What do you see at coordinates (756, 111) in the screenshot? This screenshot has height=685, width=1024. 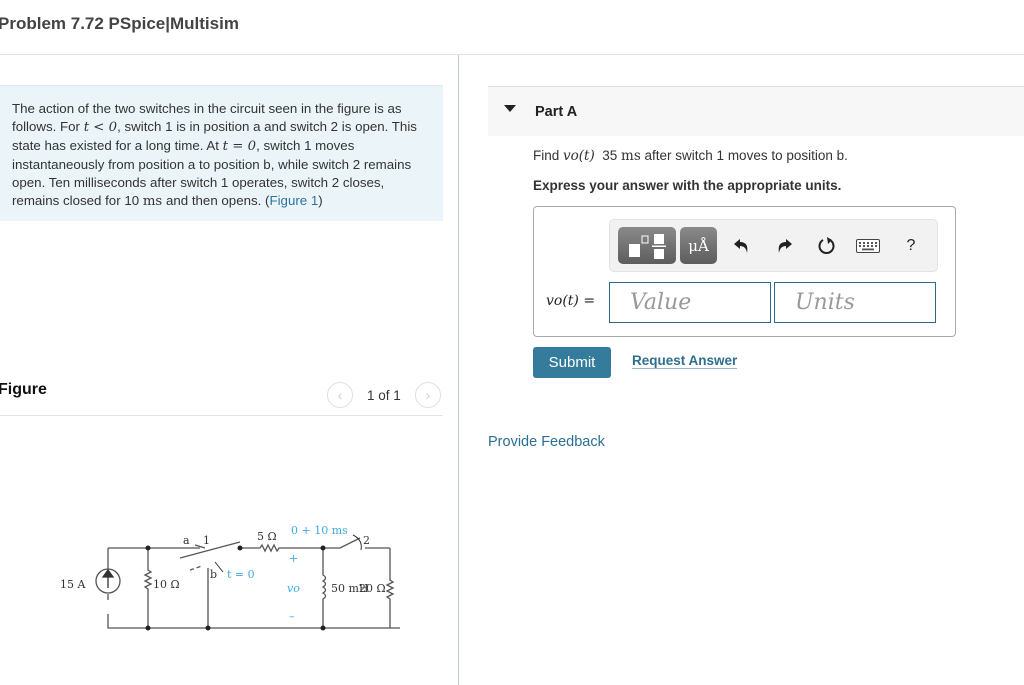 I see `part-a-header: Part A` at bounding box center [756, 111].